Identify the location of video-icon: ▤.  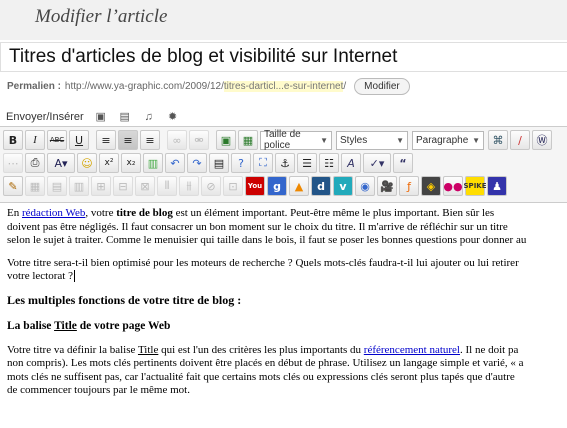
(125, 116).